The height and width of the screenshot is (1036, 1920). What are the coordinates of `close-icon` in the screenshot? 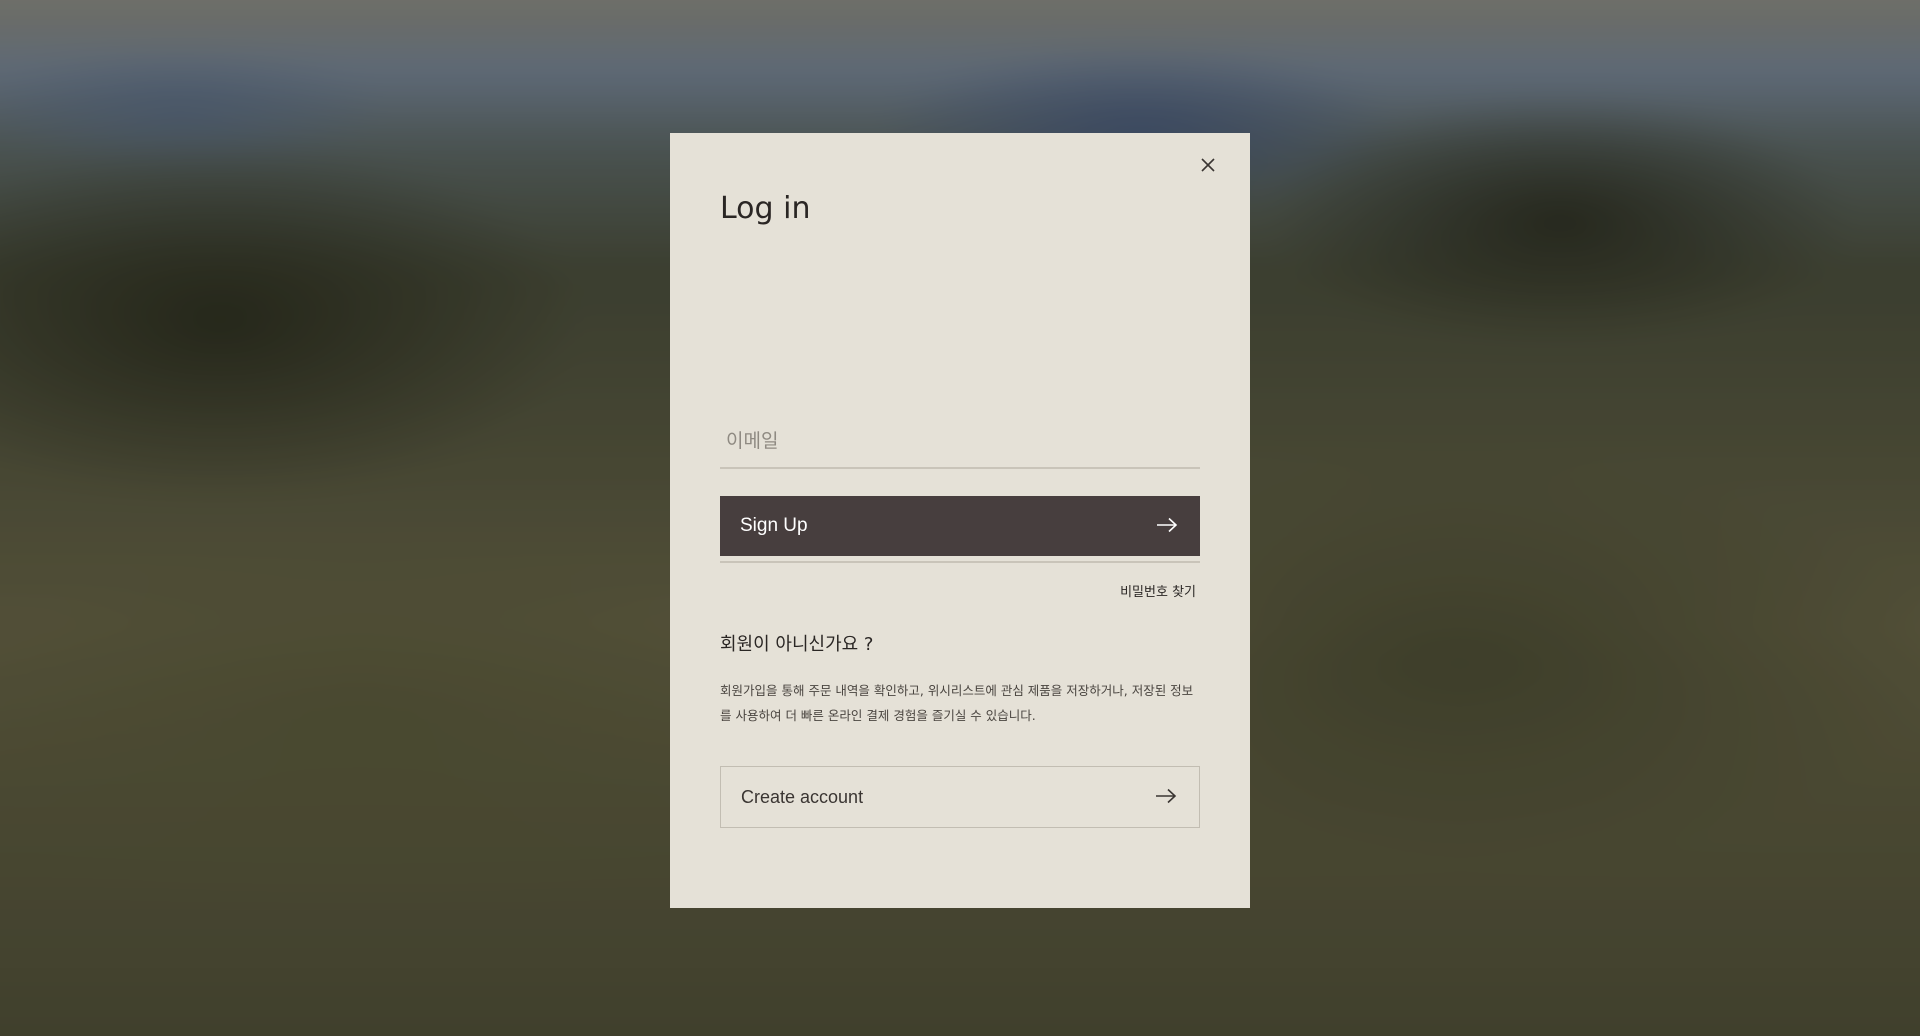 It's located at (1208, 165).